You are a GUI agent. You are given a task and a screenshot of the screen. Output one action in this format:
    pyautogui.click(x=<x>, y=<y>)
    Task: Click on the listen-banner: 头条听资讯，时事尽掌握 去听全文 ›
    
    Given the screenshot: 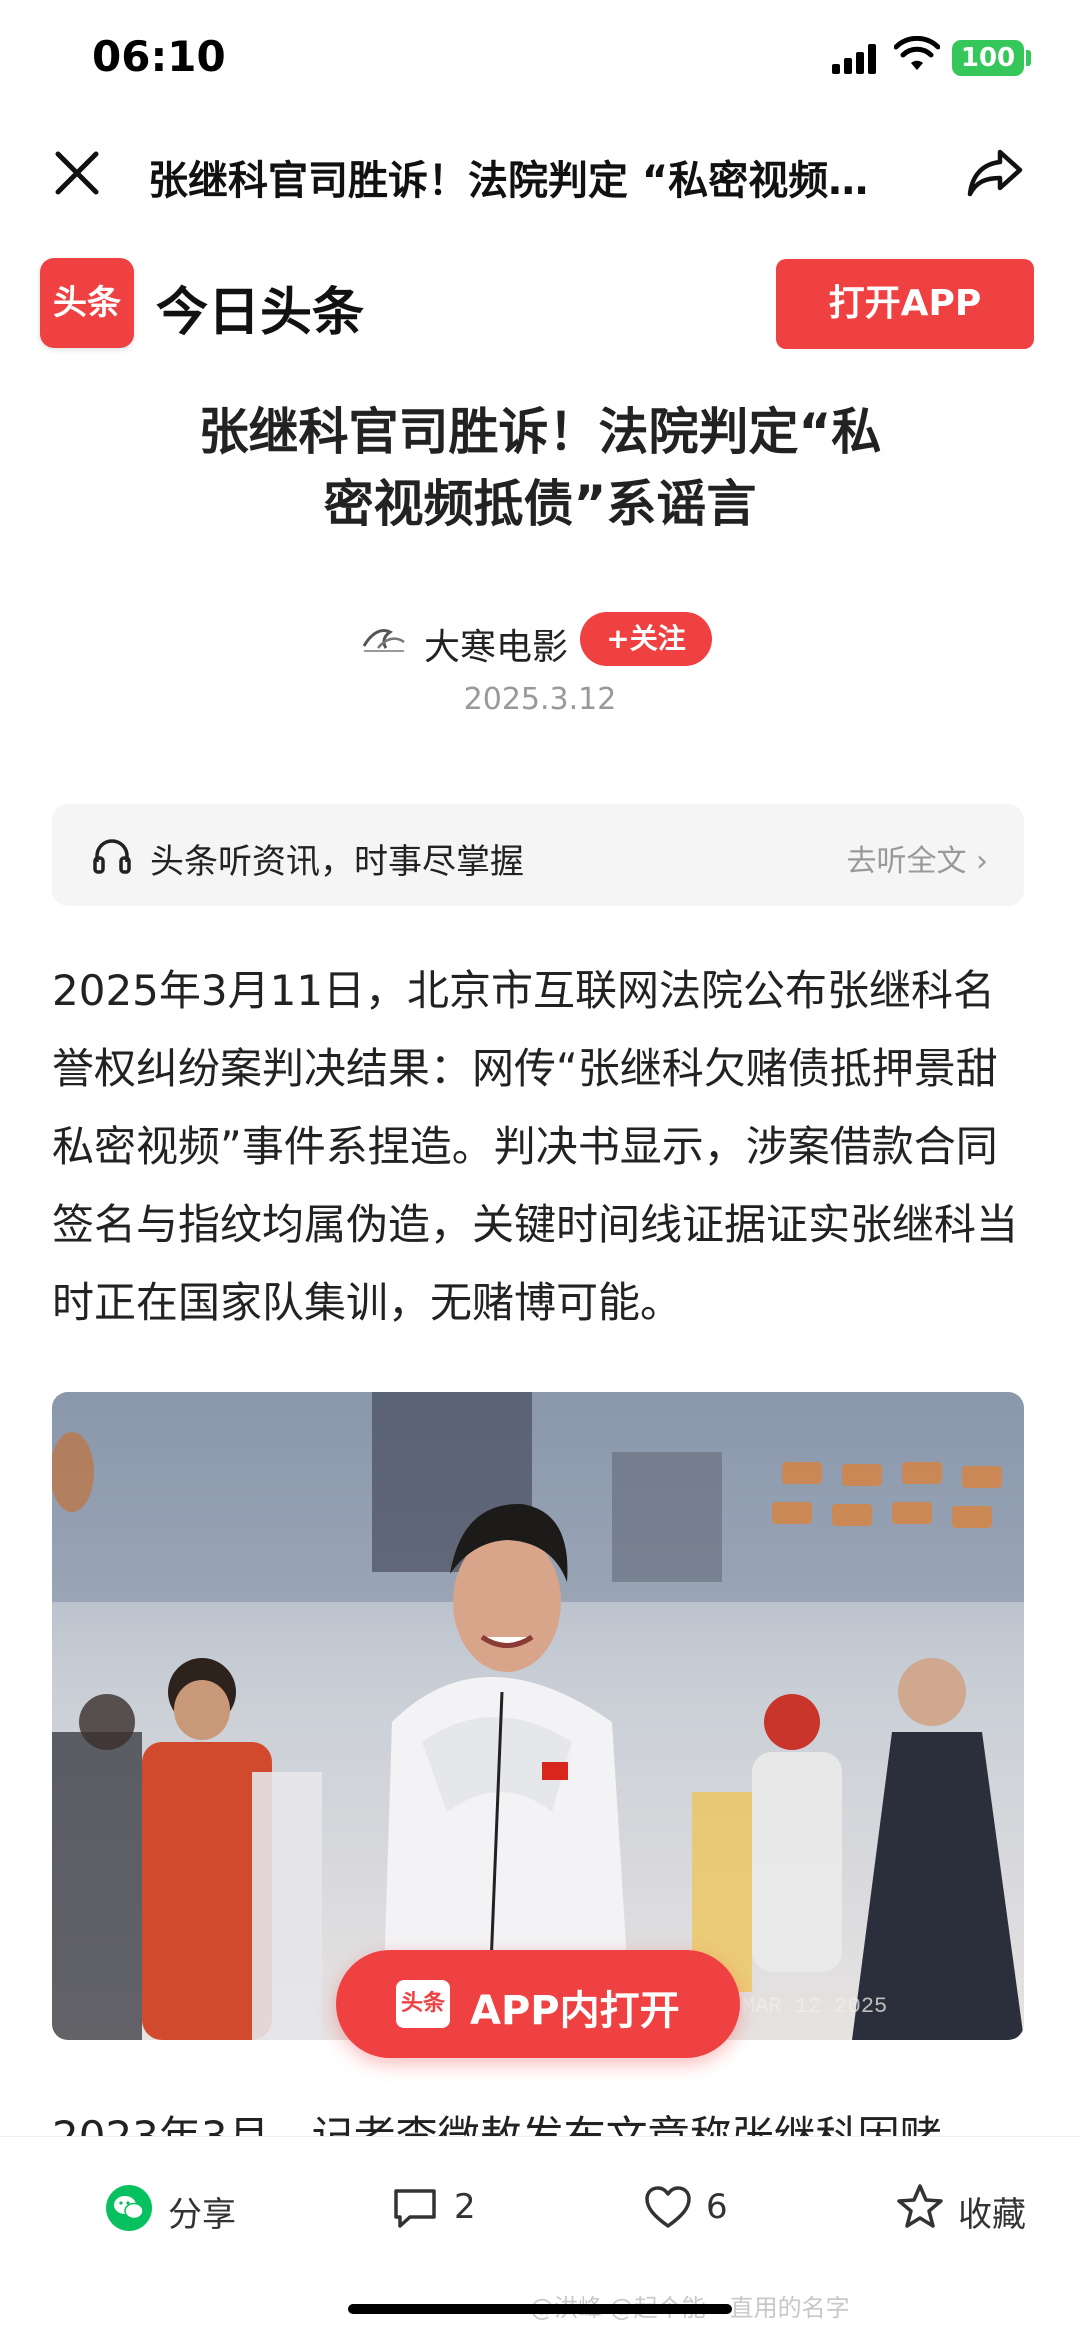 What is the action you would take?
    pyautogui.click(x=538, y=855)
    